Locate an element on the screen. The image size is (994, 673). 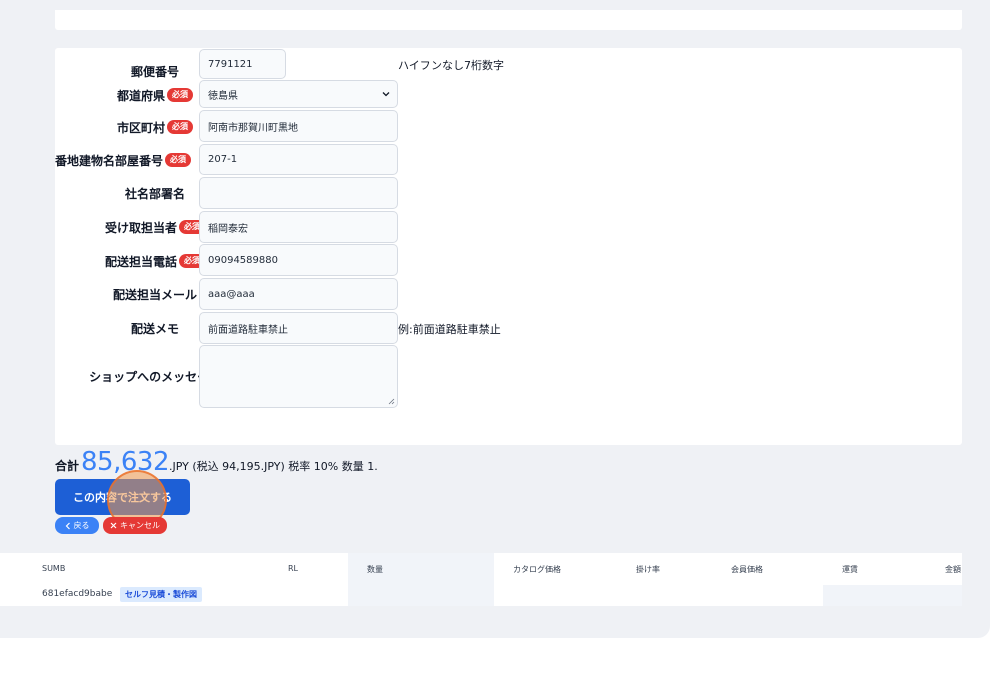
column-header: カタログ価格 is located at coordinates (537, 569).